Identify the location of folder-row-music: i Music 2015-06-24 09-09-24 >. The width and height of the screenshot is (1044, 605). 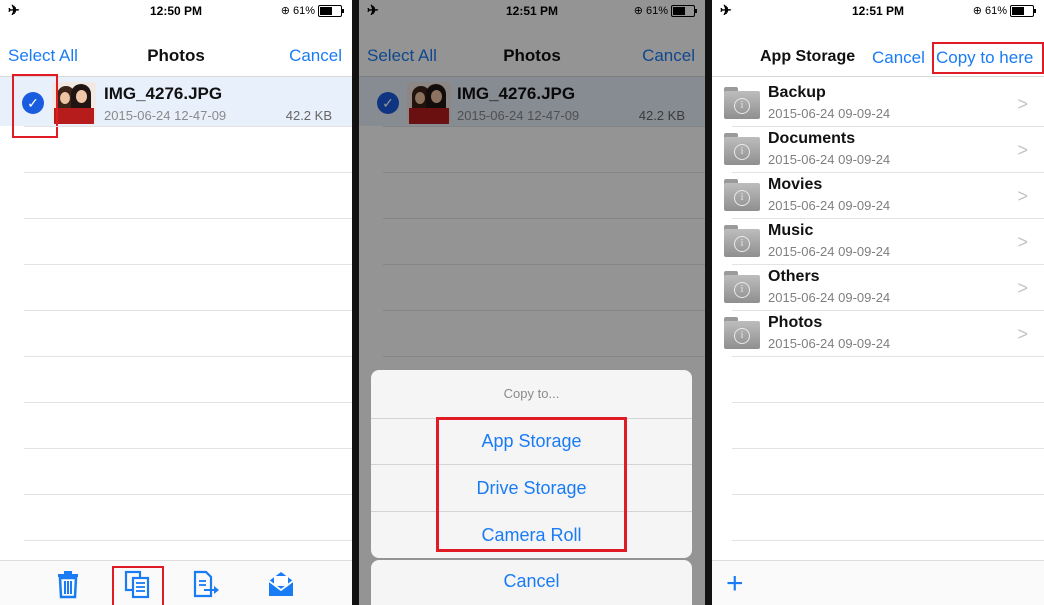
(878, 241).